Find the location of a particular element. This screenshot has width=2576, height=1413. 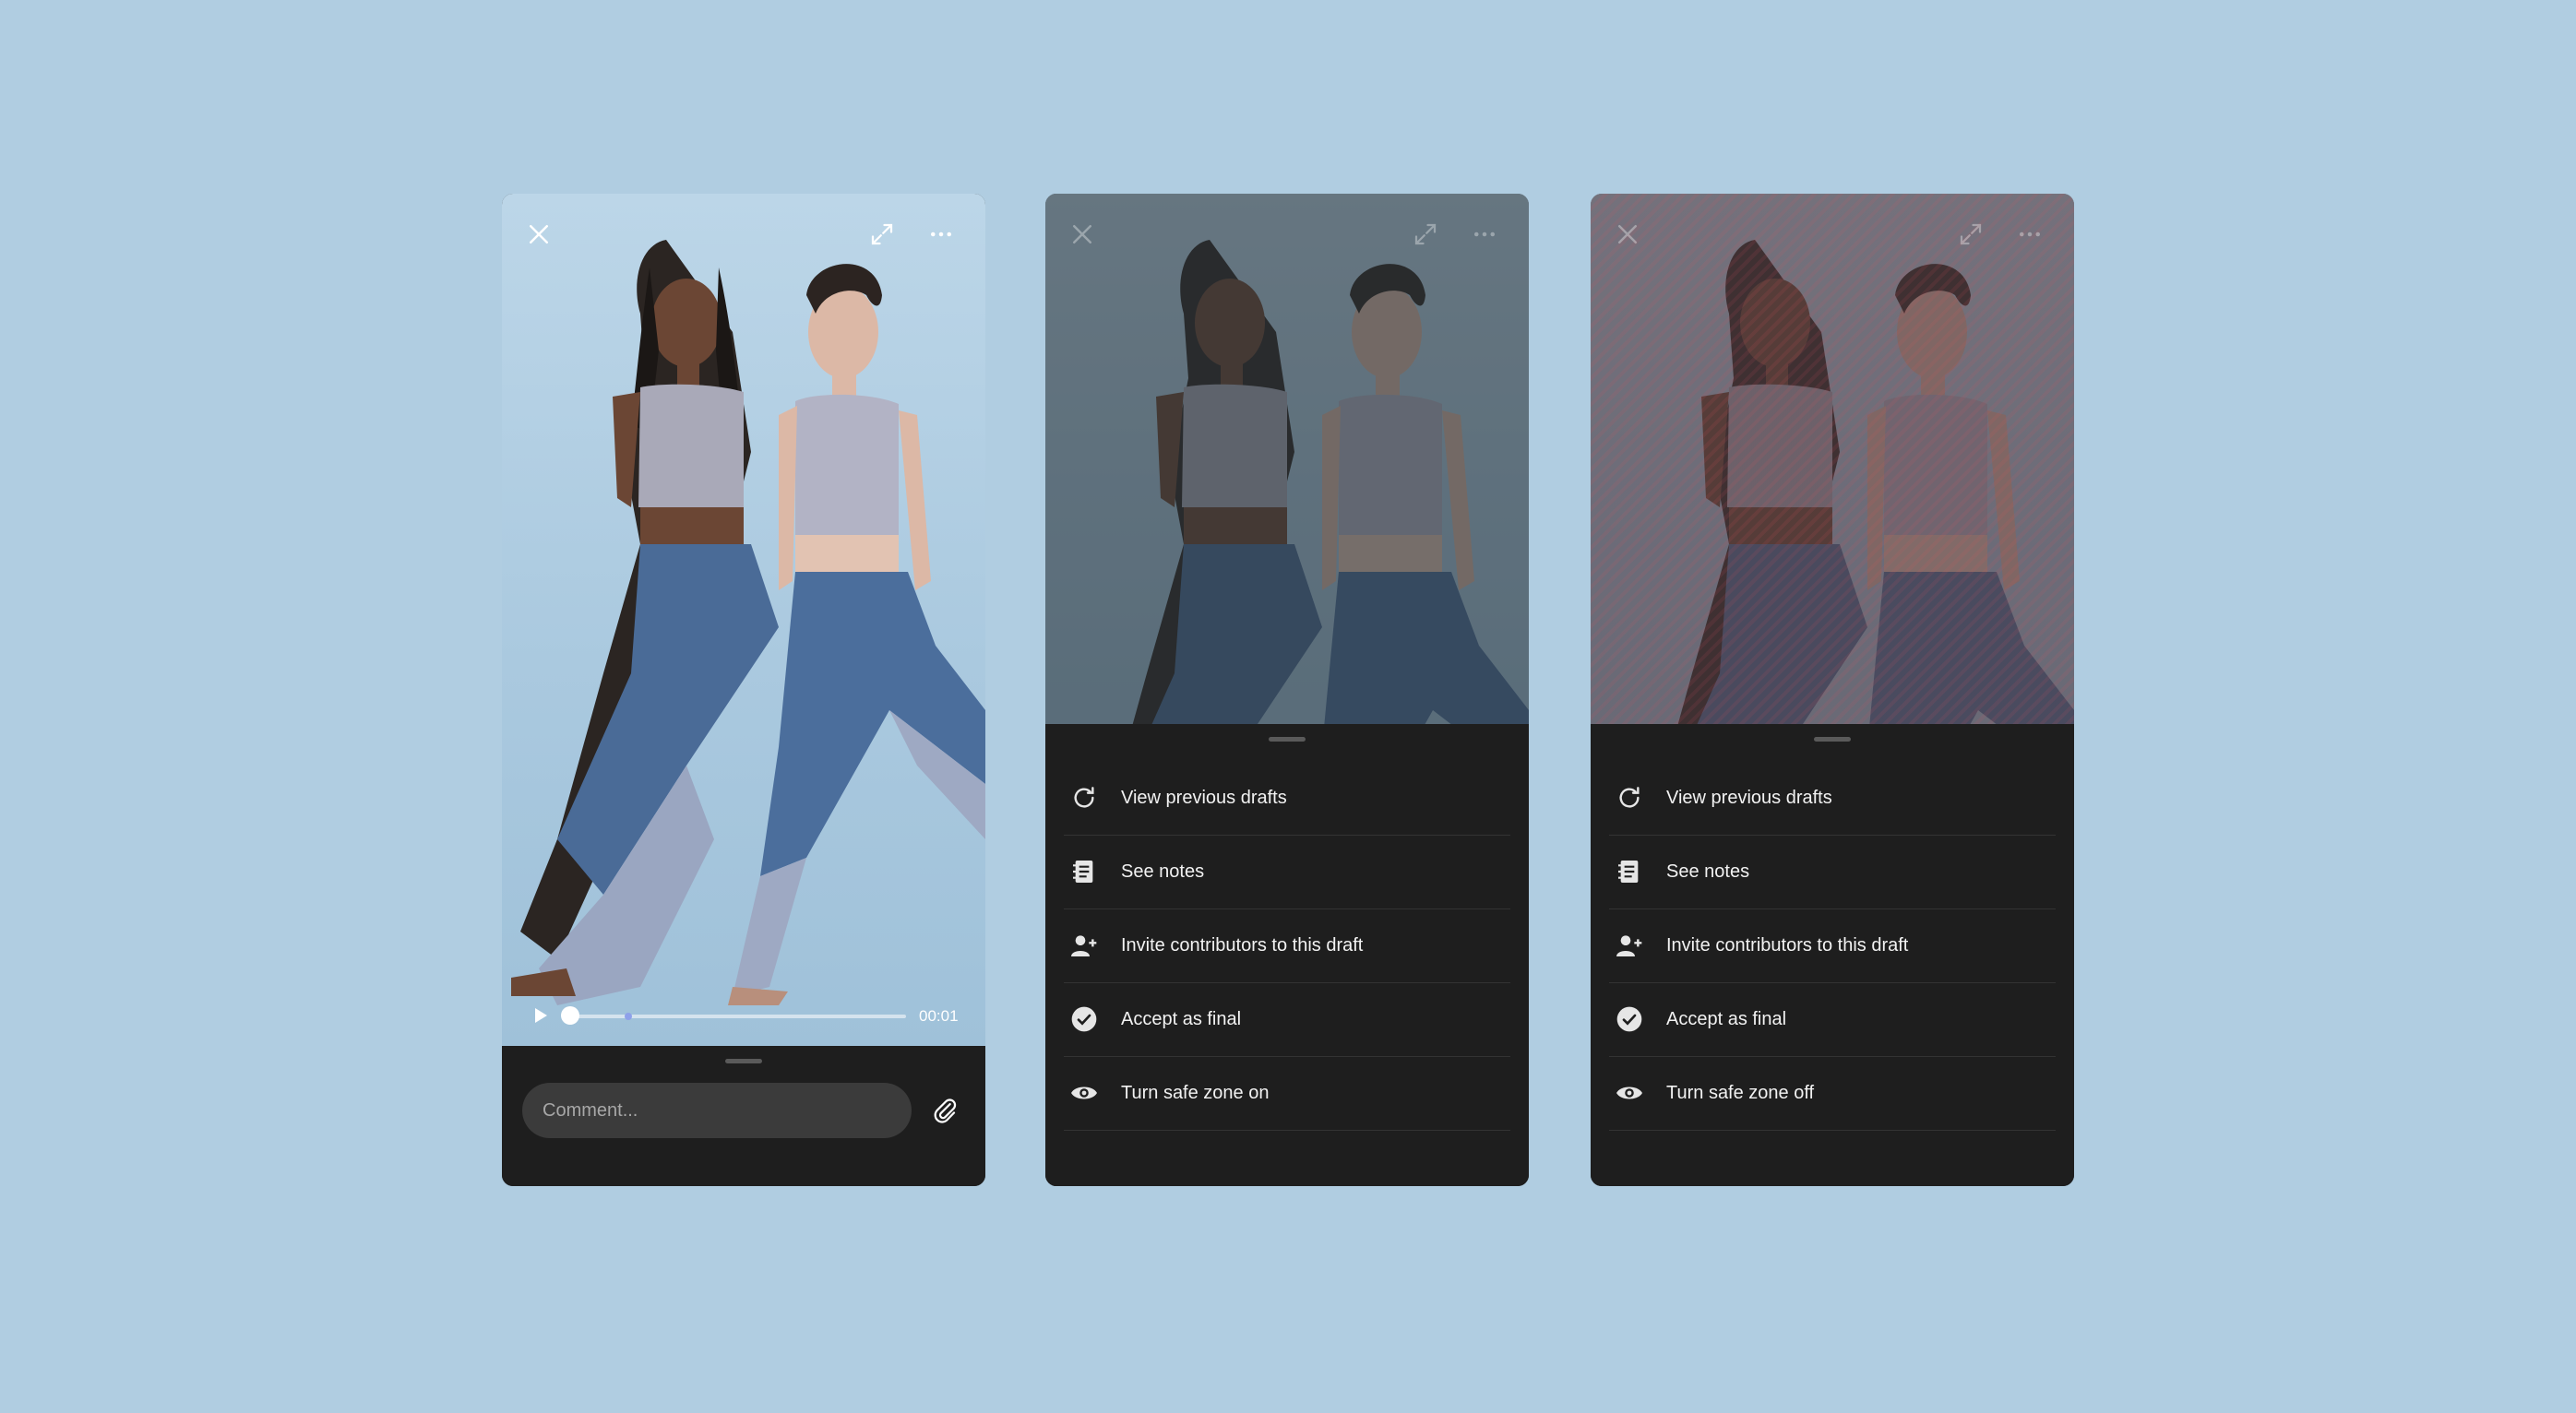

comment-input is located at coordinates (717, 1110).